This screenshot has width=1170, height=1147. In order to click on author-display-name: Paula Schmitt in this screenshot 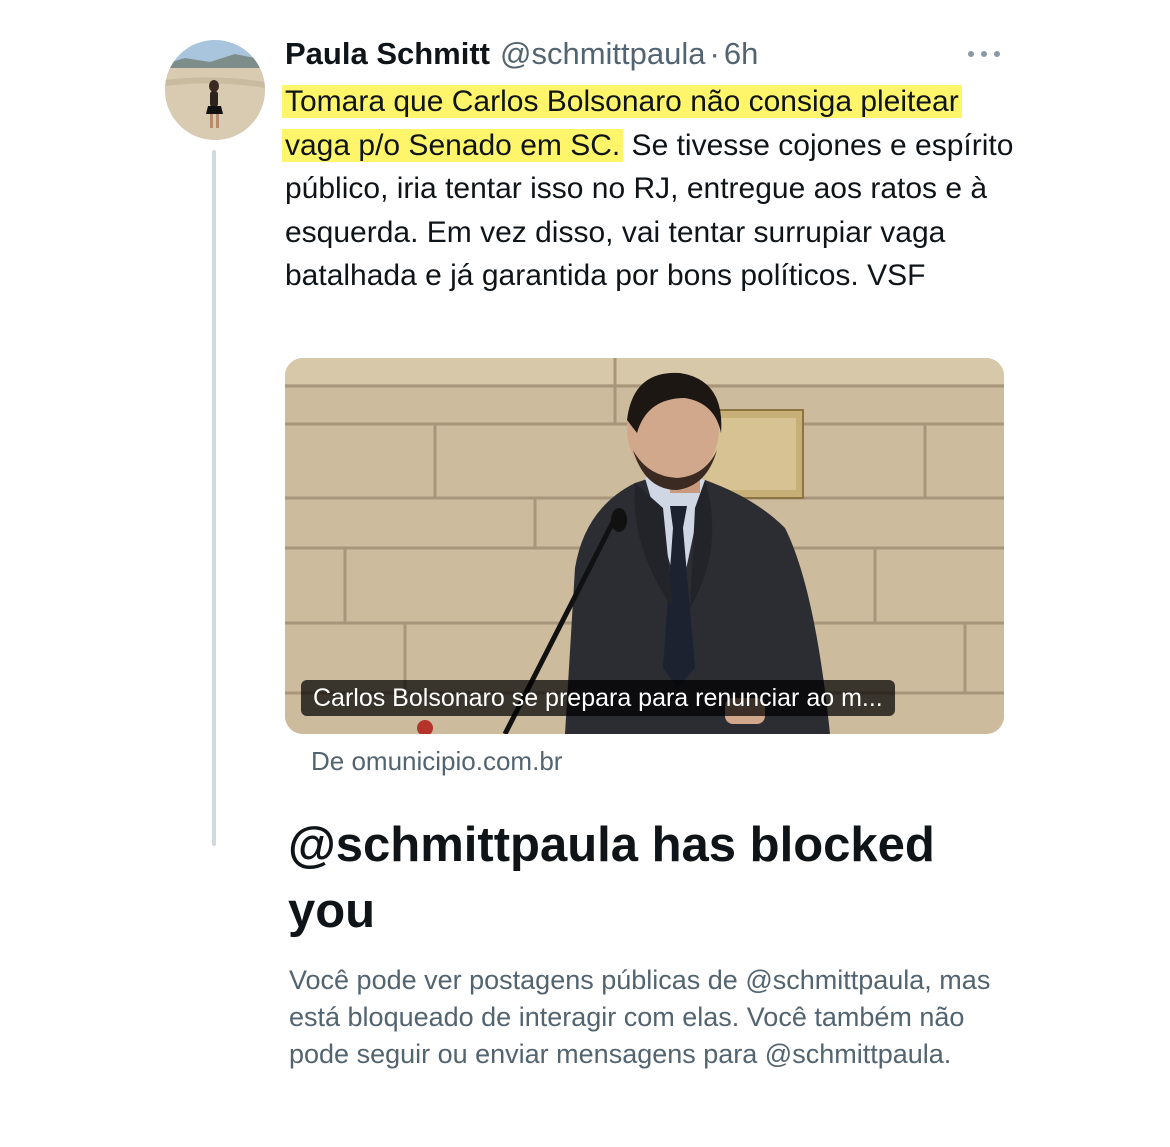, I will do `click(387, 54)`.